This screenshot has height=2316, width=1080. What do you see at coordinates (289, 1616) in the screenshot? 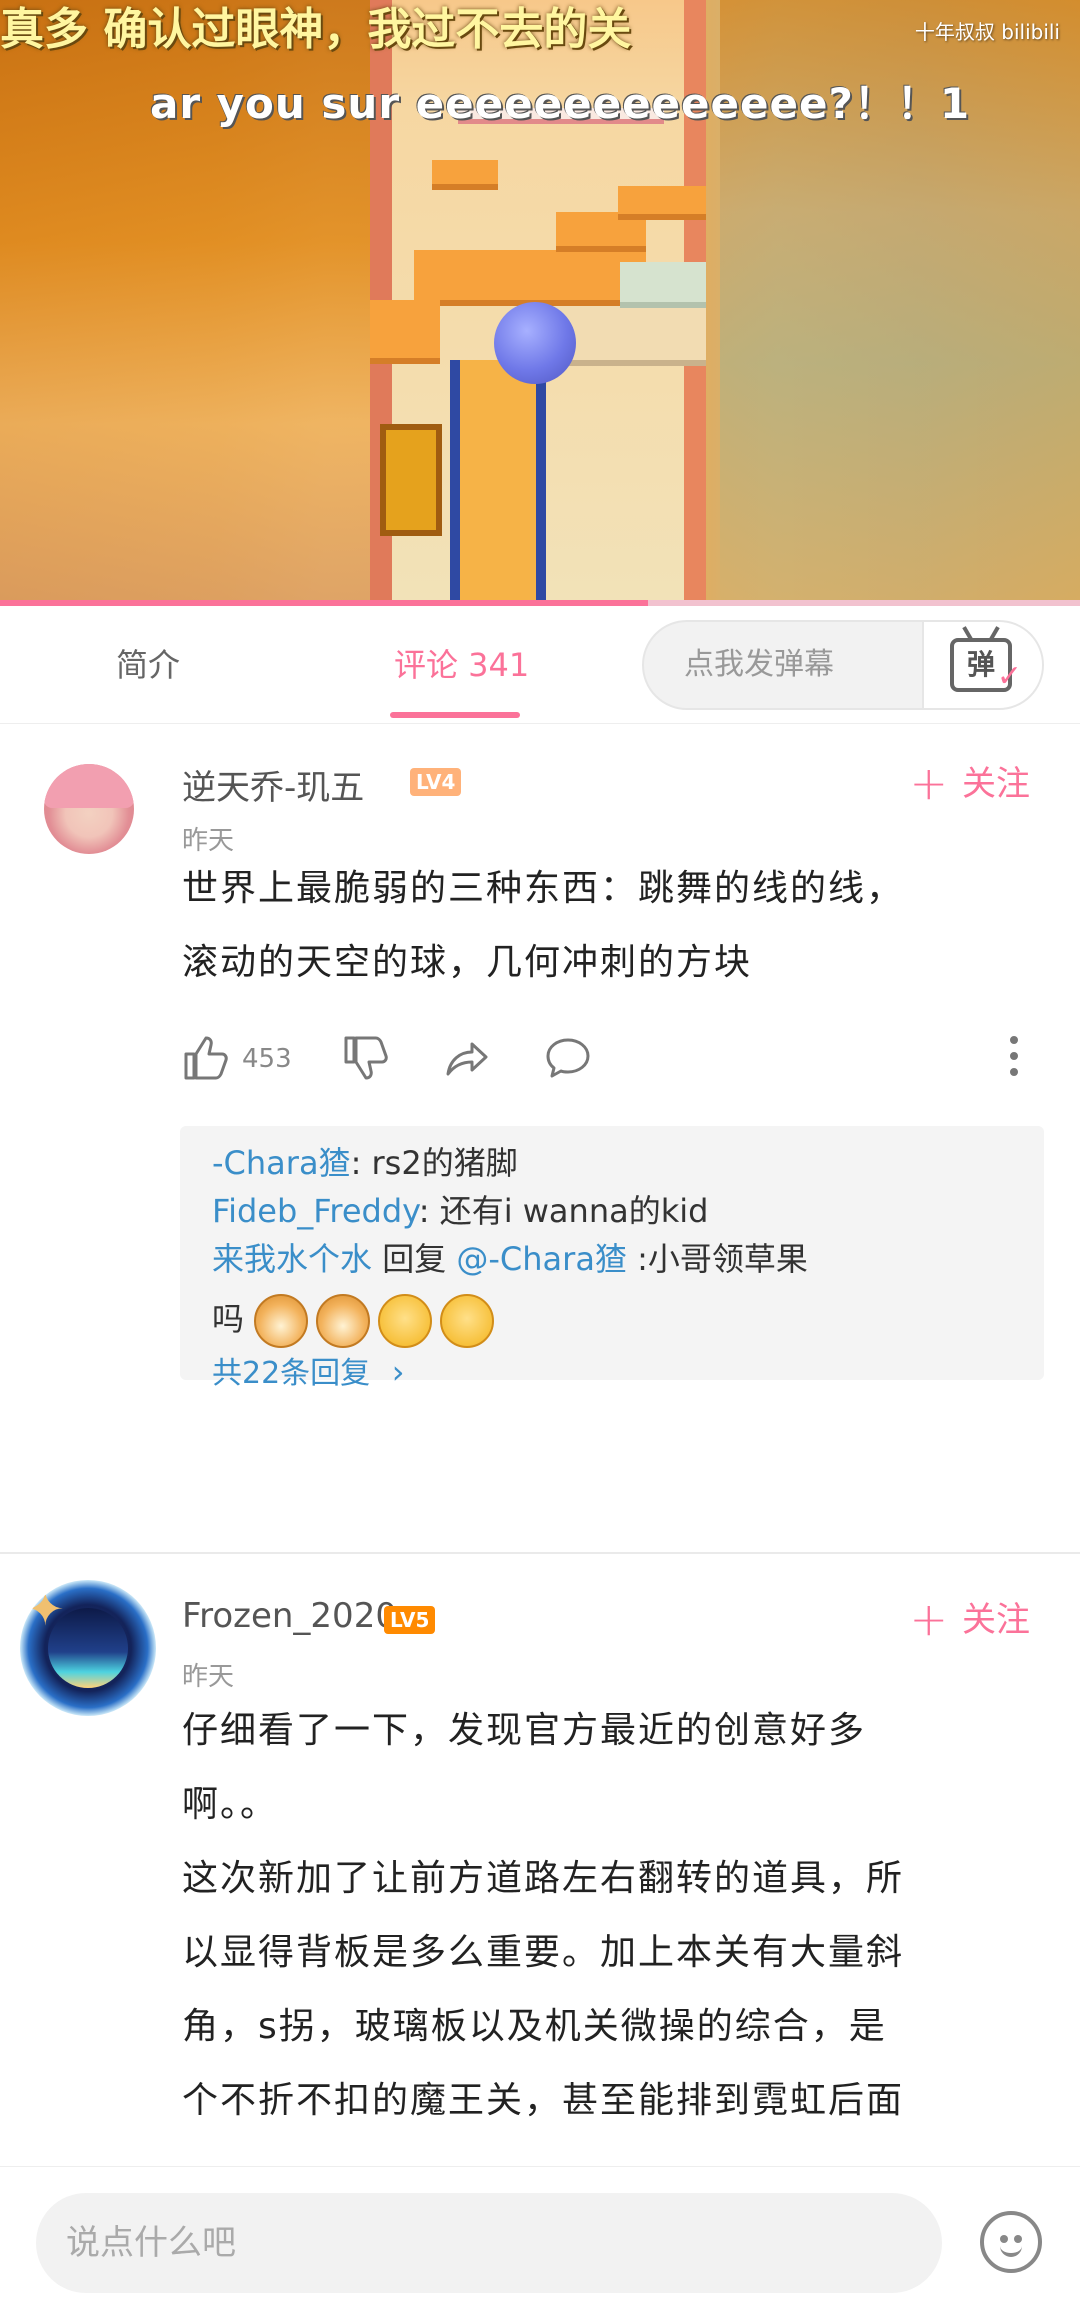
I see `comment-username: Frozen_2020` at bounding box center [289, 1616].